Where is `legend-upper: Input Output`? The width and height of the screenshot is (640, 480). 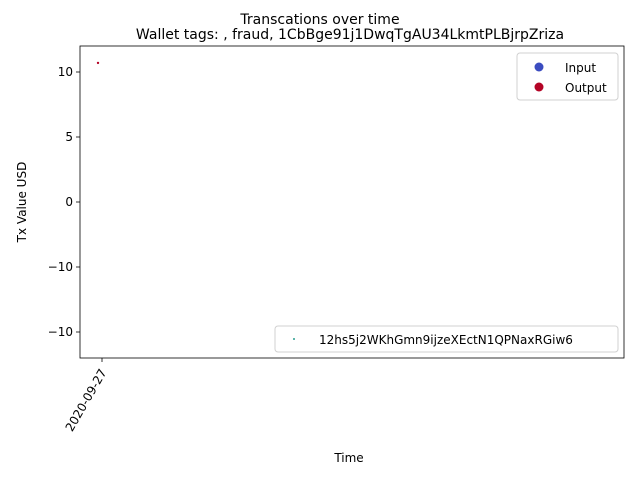
legend-upper: Input Output is located at coordinates (567, 76).